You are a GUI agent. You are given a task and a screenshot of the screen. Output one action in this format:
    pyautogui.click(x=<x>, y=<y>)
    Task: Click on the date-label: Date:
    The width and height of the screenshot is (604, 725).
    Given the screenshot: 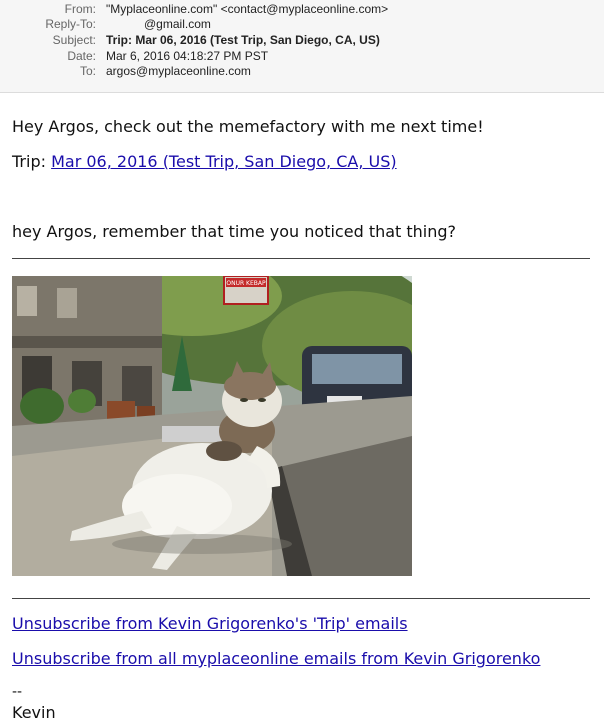 What is the action you would take?
    pyautogui.click(x=81, y=56)
    